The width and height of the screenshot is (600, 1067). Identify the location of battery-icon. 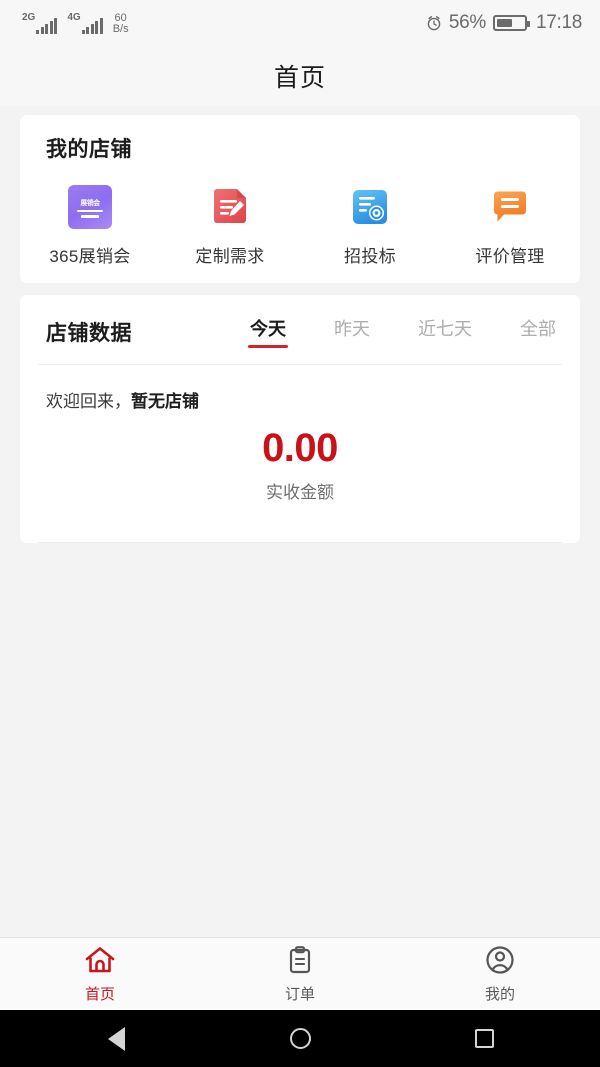
(511, 22).